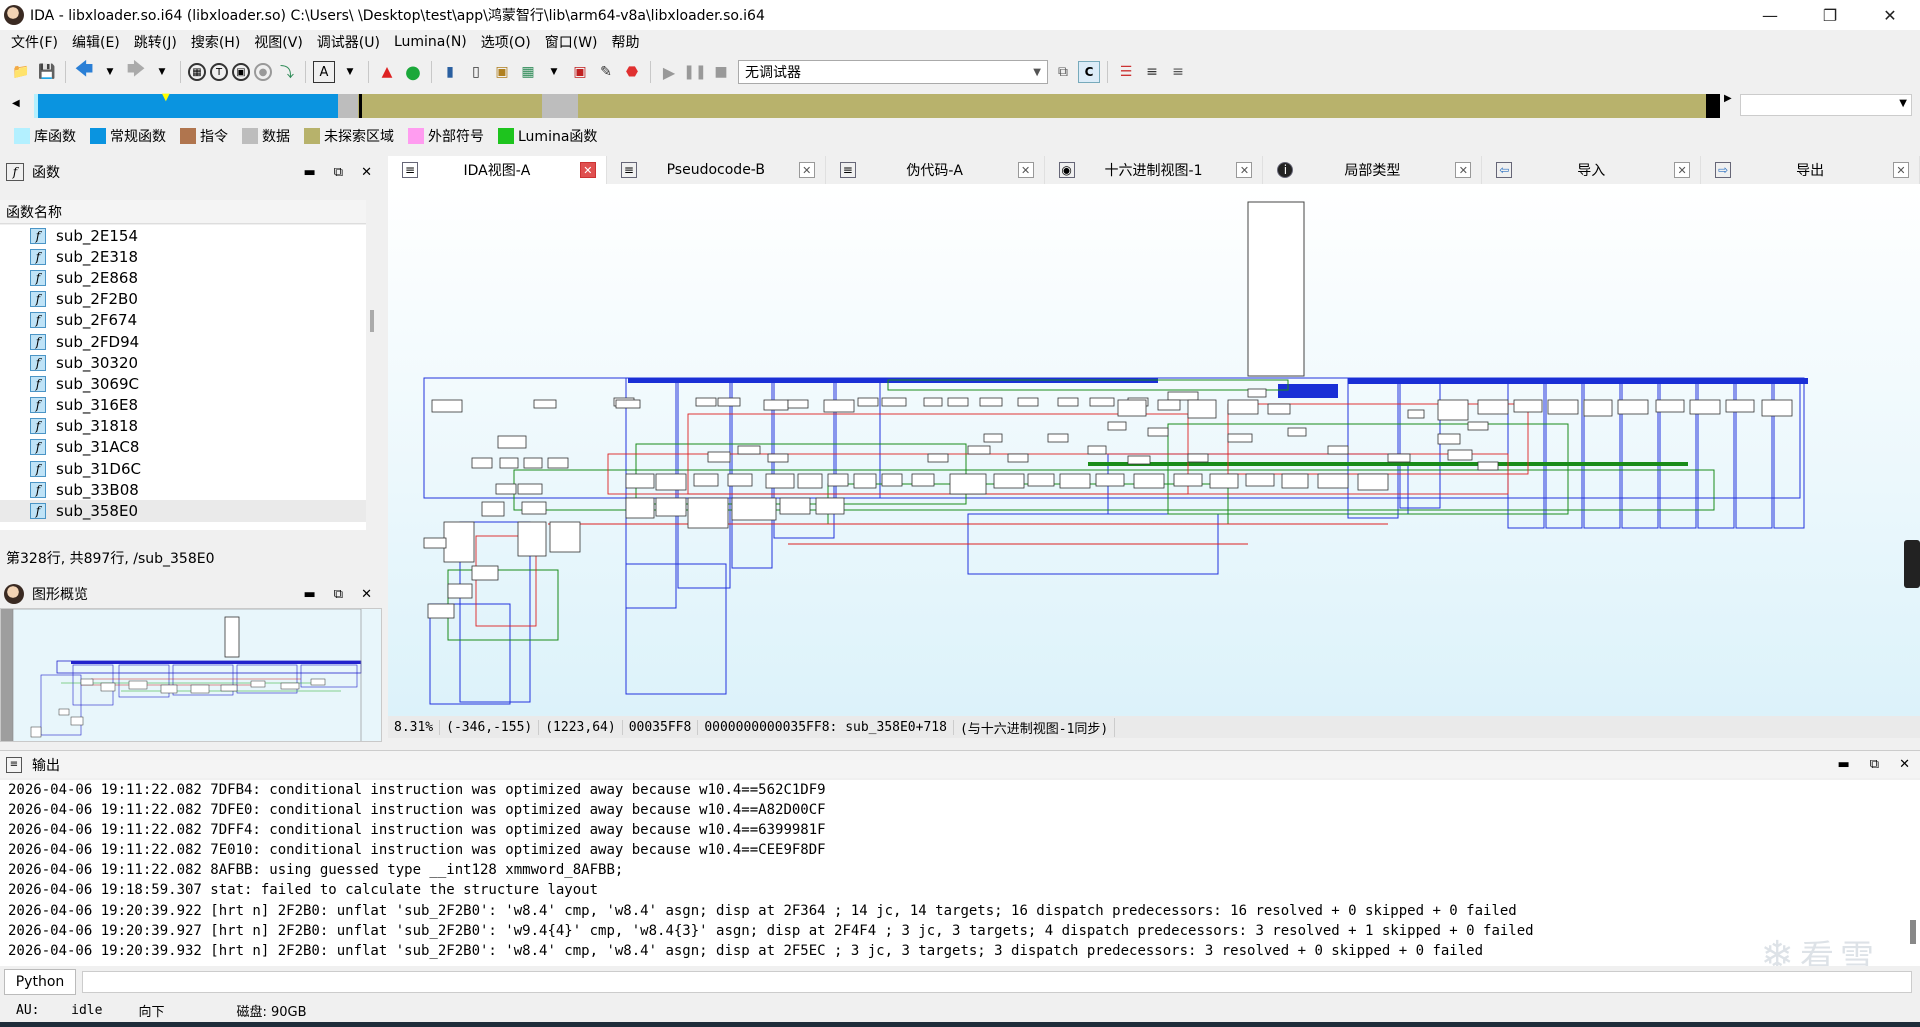 This screenshot has width=1920, height=1027. I want to click on navigation-band: ◀ ▼ ▶ ▼, so click(964, 106).